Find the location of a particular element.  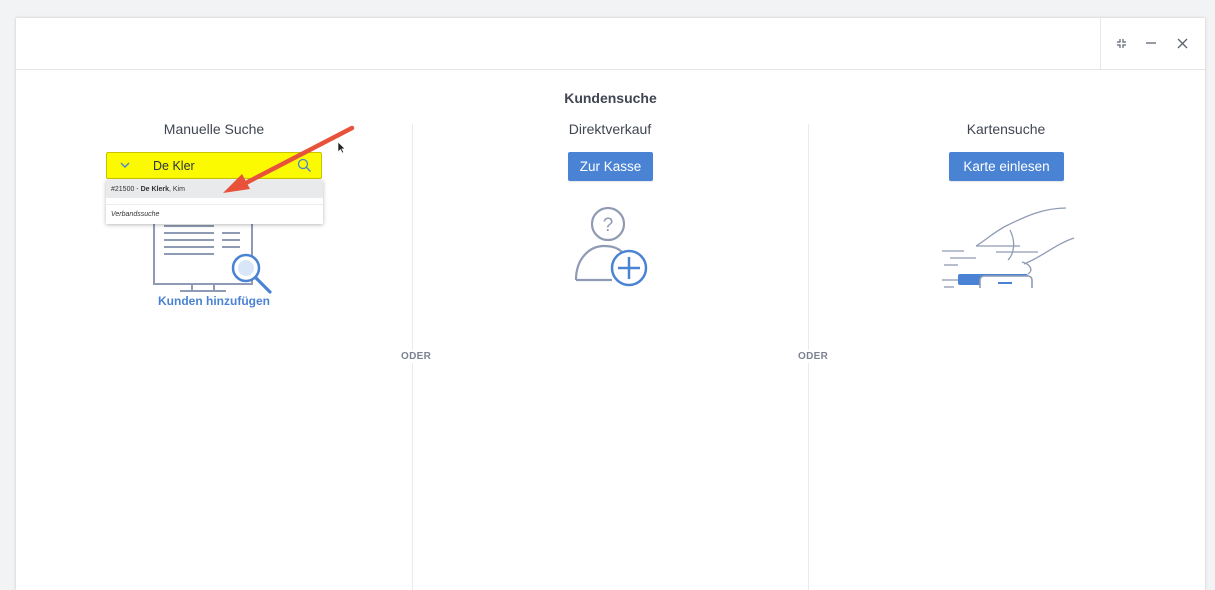

close-icon is located at coordinates (1182, 43).